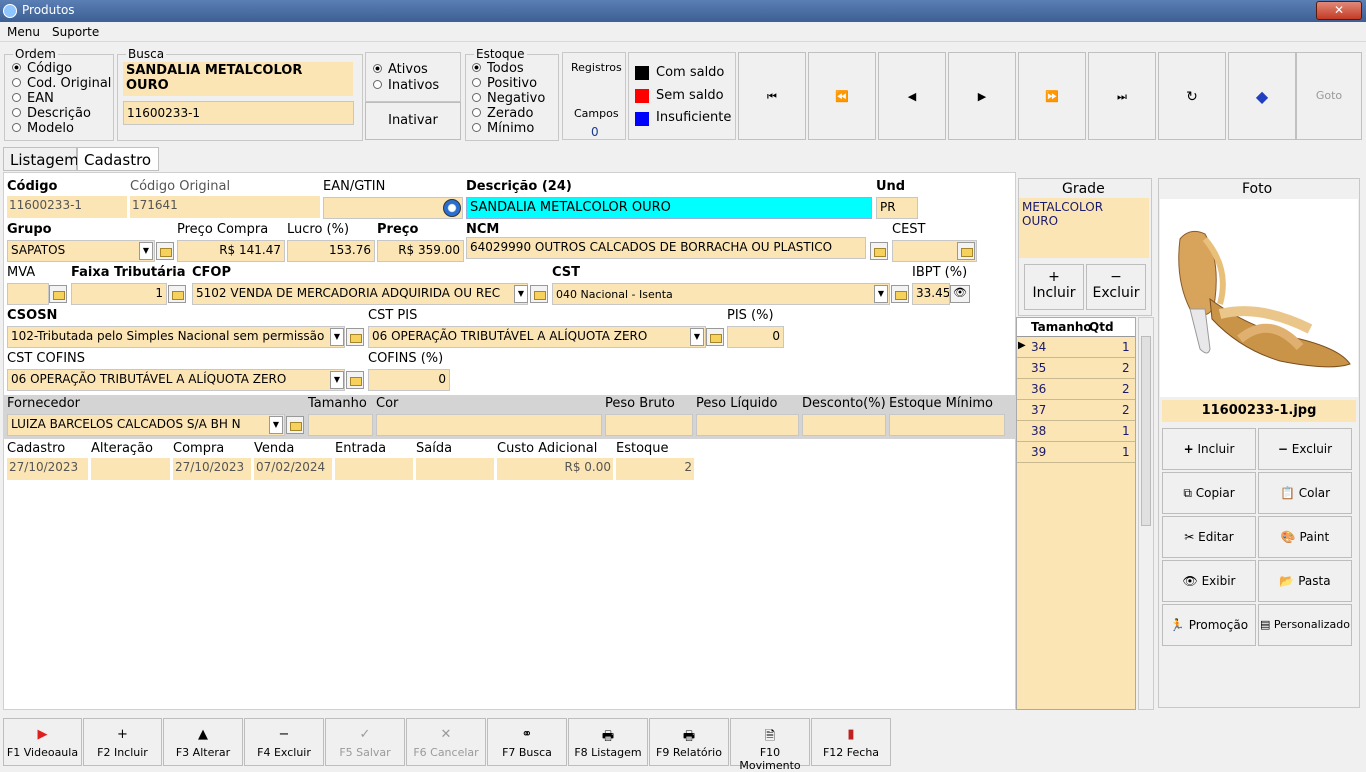 This screenshot has width=1366, height=772. I want to click on estoque-minimo-field, so click(947, 425).